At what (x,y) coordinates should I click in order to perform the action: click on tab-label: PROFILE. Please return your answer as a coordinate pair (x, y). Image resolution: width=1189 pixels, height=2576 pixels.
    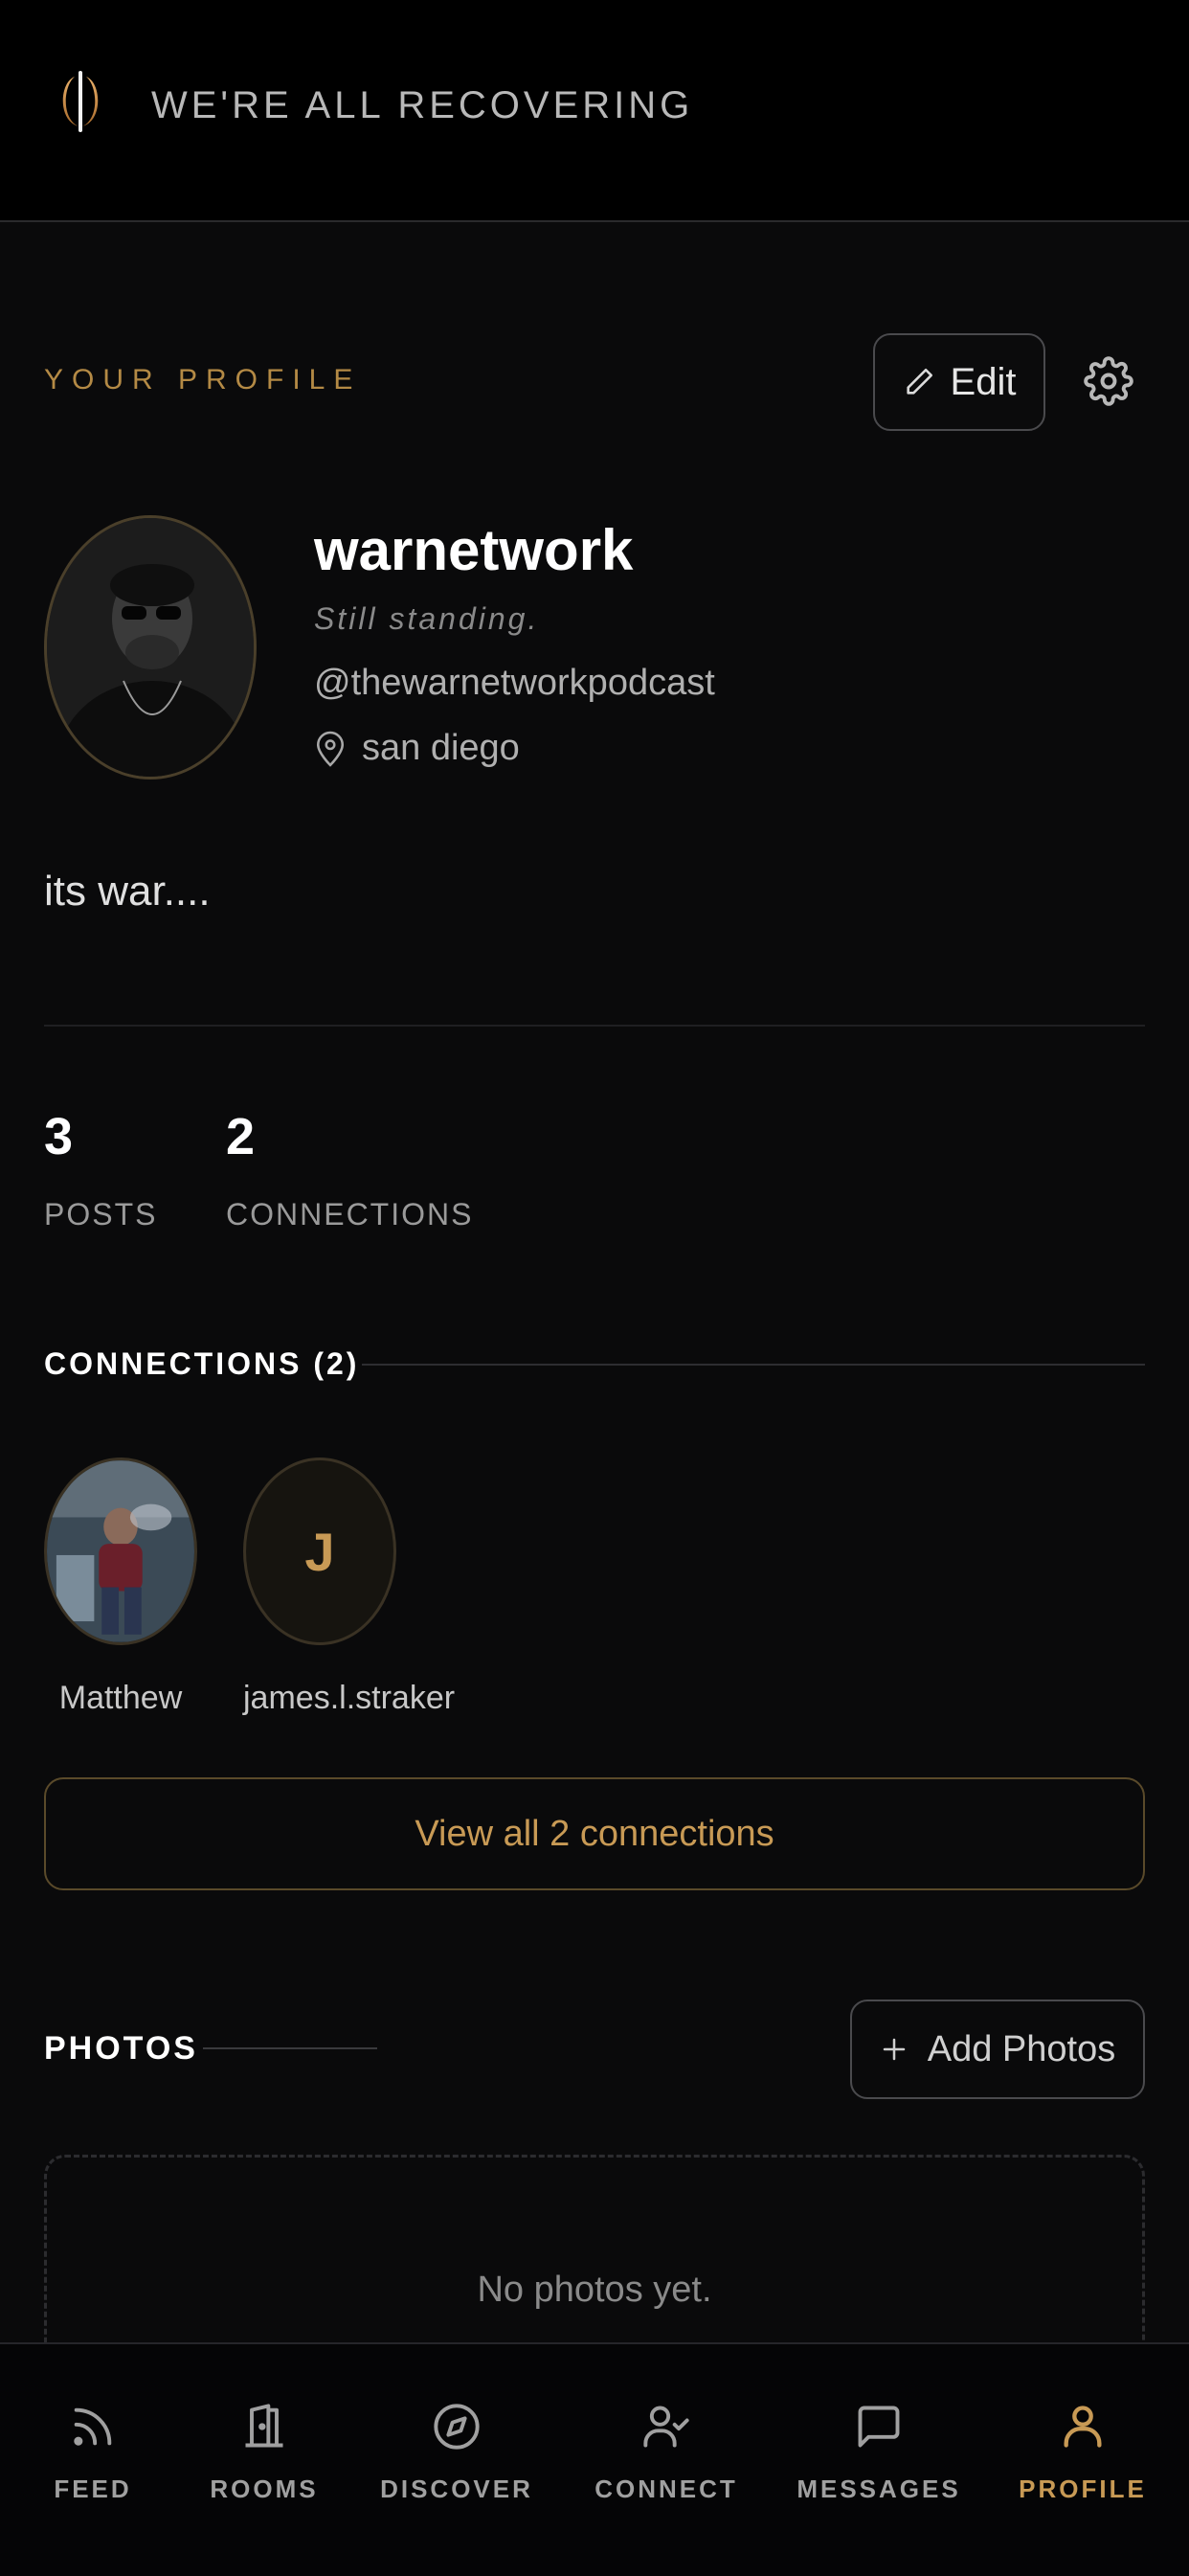
    Looking at the image, I should click on (1083, 2488).